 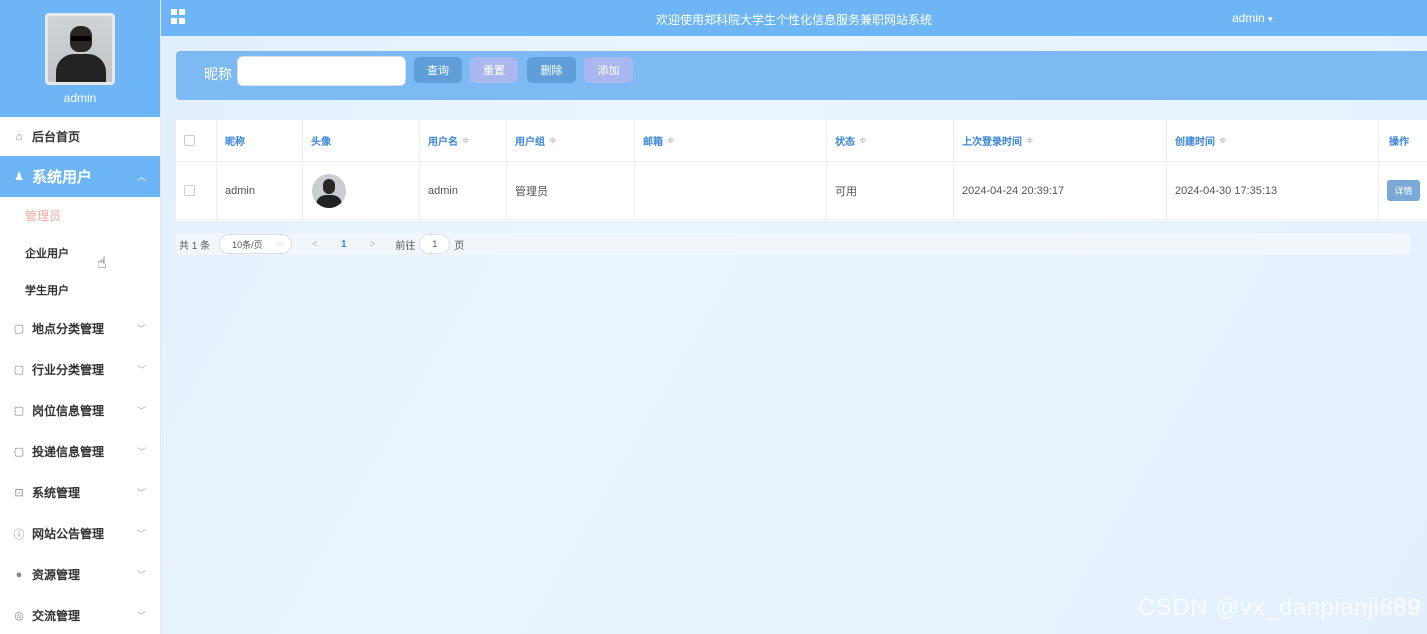 I want to click on sidebar-item-industry-category: ▢ 行业分类管理 ﹀, so click(x=80, y=369).